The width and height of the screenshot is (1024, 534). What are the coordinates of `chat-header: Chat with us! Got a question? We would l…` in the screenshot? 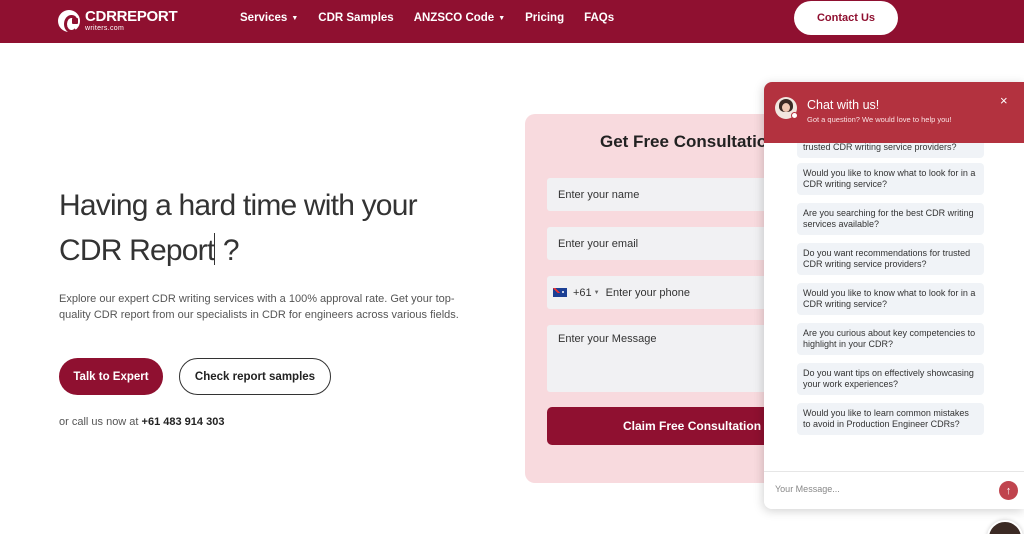 It's located at (894, 112).